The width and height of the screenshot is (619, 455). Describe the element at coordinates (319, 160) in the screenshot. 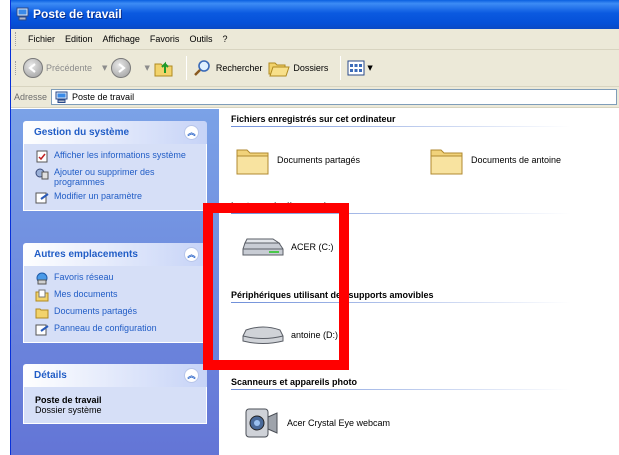

I see `item-label: Documents partagés` at that location.